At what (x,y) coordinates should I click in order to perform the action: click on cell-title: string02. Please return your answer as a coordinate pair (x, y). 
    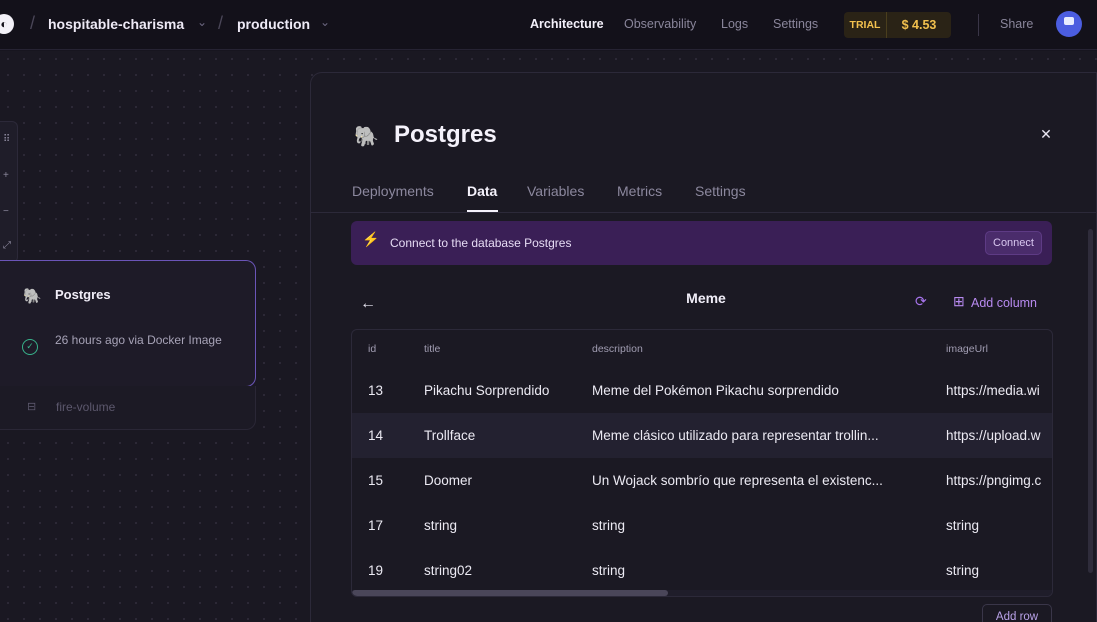
    Looking at the image, I should click on (501, 570).